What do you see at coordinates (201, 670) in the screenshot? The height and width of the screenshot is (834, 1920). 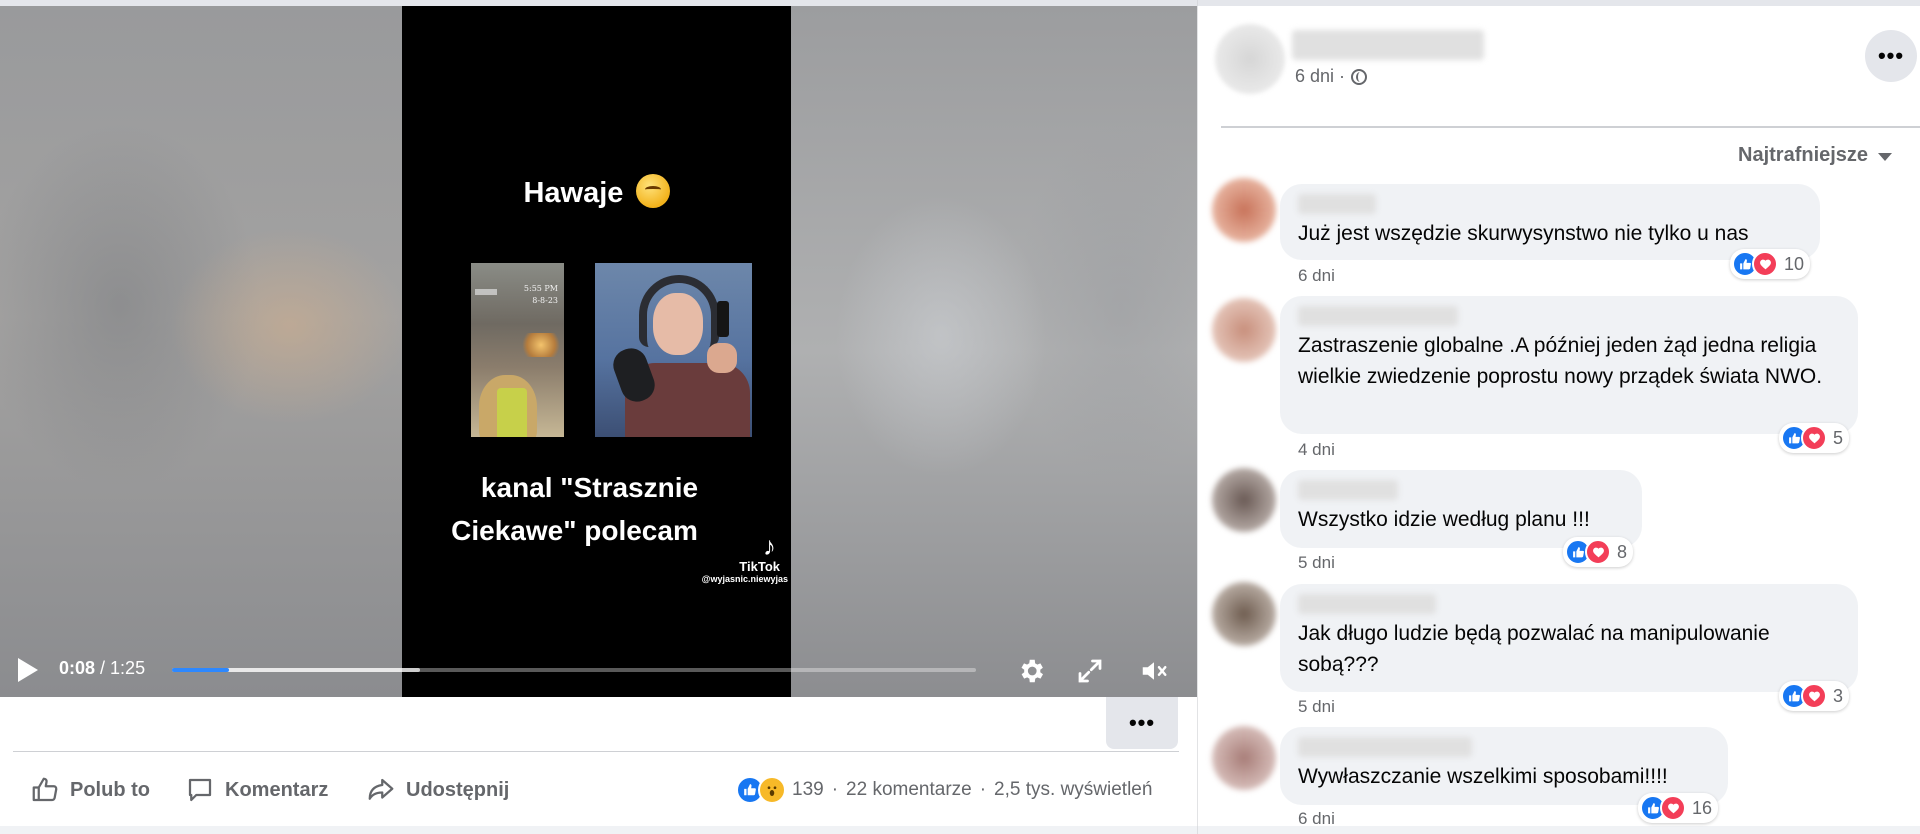 I see `video-progress-bar` at bounding box center [201, 670].